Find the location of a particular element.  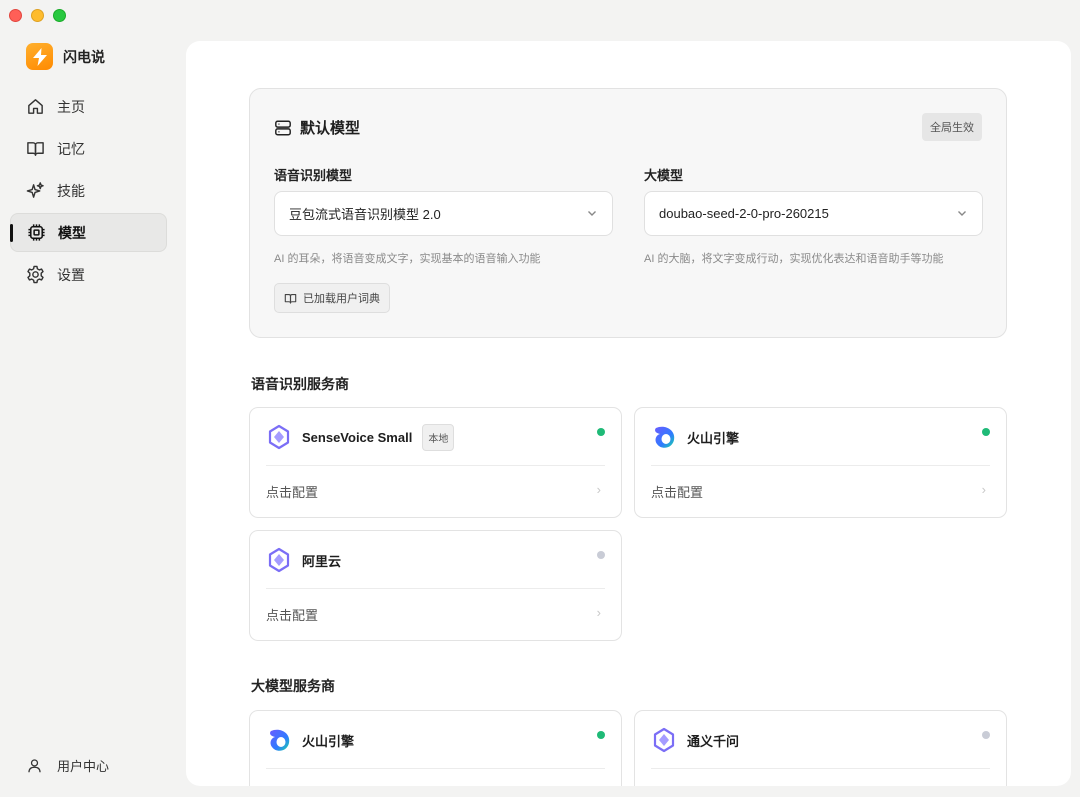

user-dictionary-button: 已加载用户词典 is located at coordinates (332, 298).